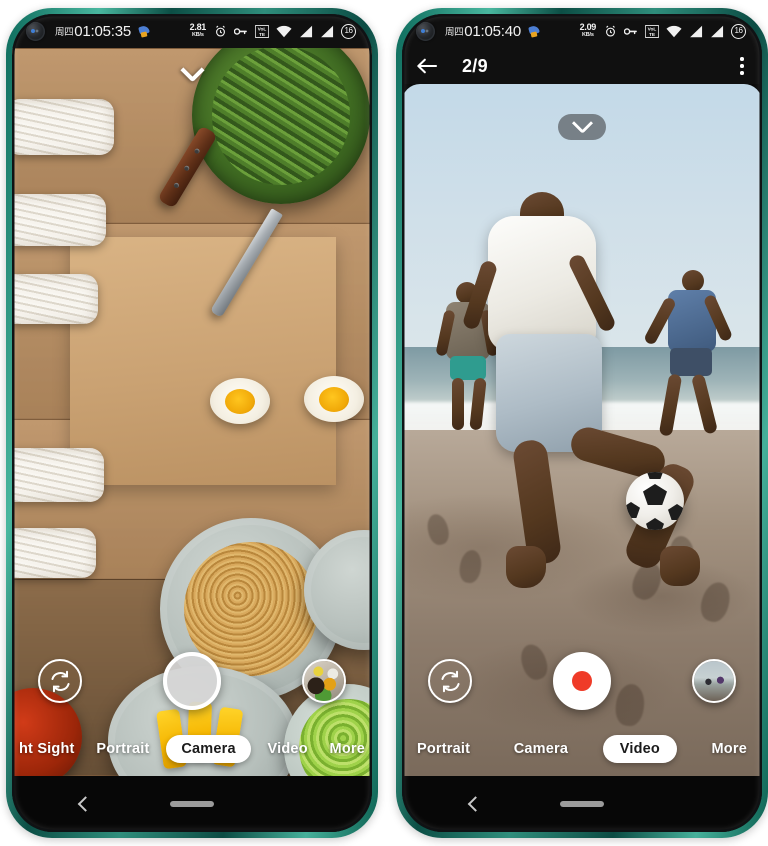 This screenshot has width=768, height=846. I want to click on camera-mode-bar-right: Portrait Camera Video More, so click(582, 749).